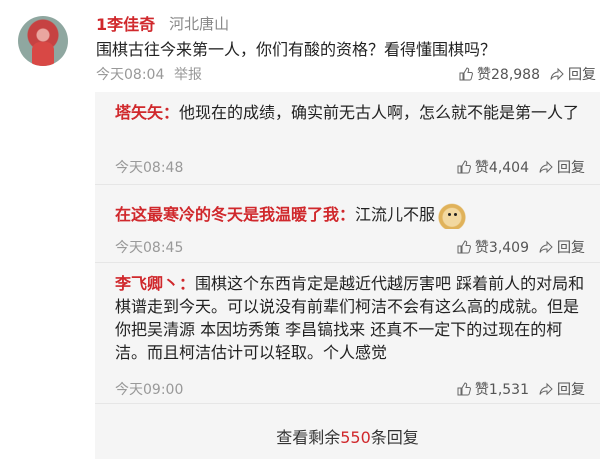 Image resolution: width=607 pixels, height=459 pixels. I want to click on user-location: 河北唐山, so click(199, 23).